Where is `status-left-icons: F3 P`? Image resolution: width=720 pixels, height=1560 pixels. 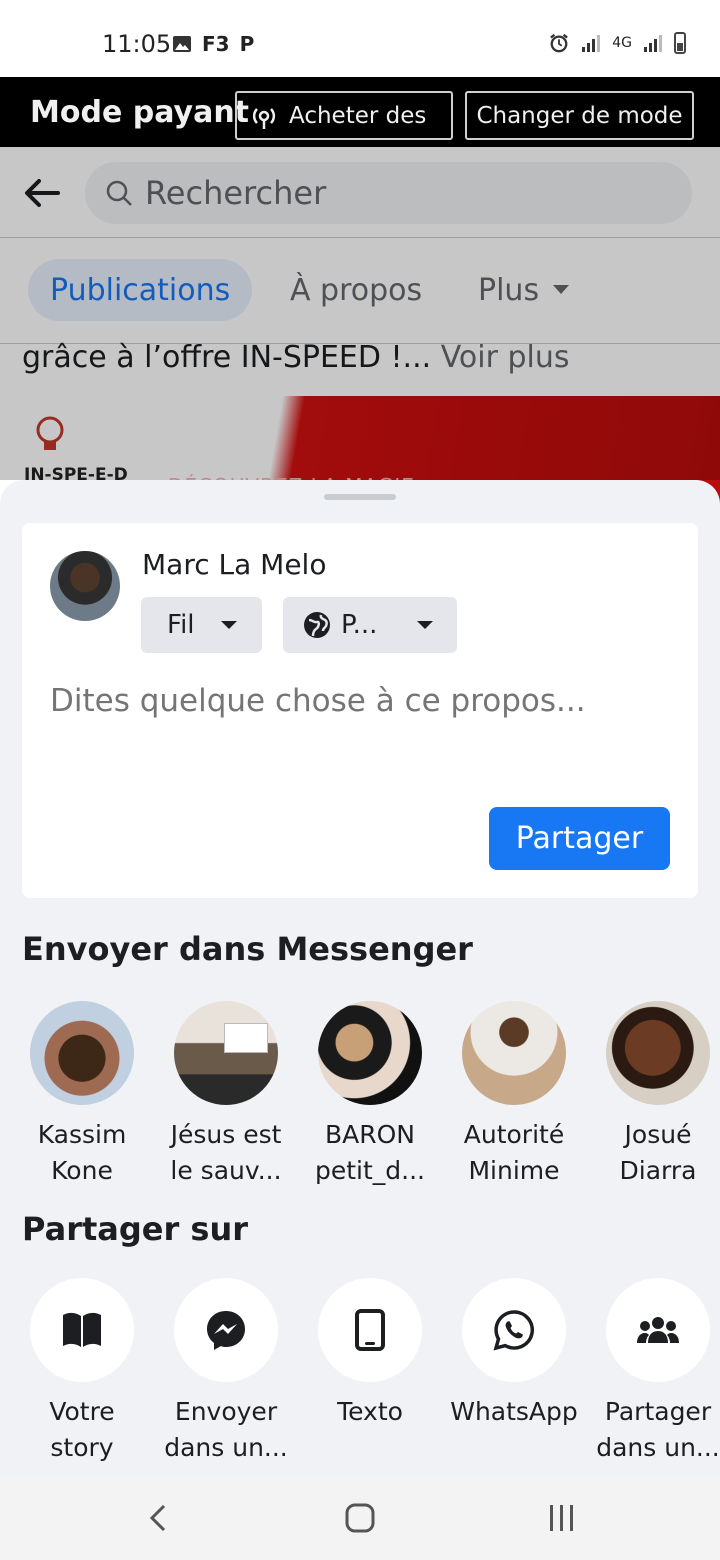
status-left-icons: F3 P is located at coordinates (213, 44).